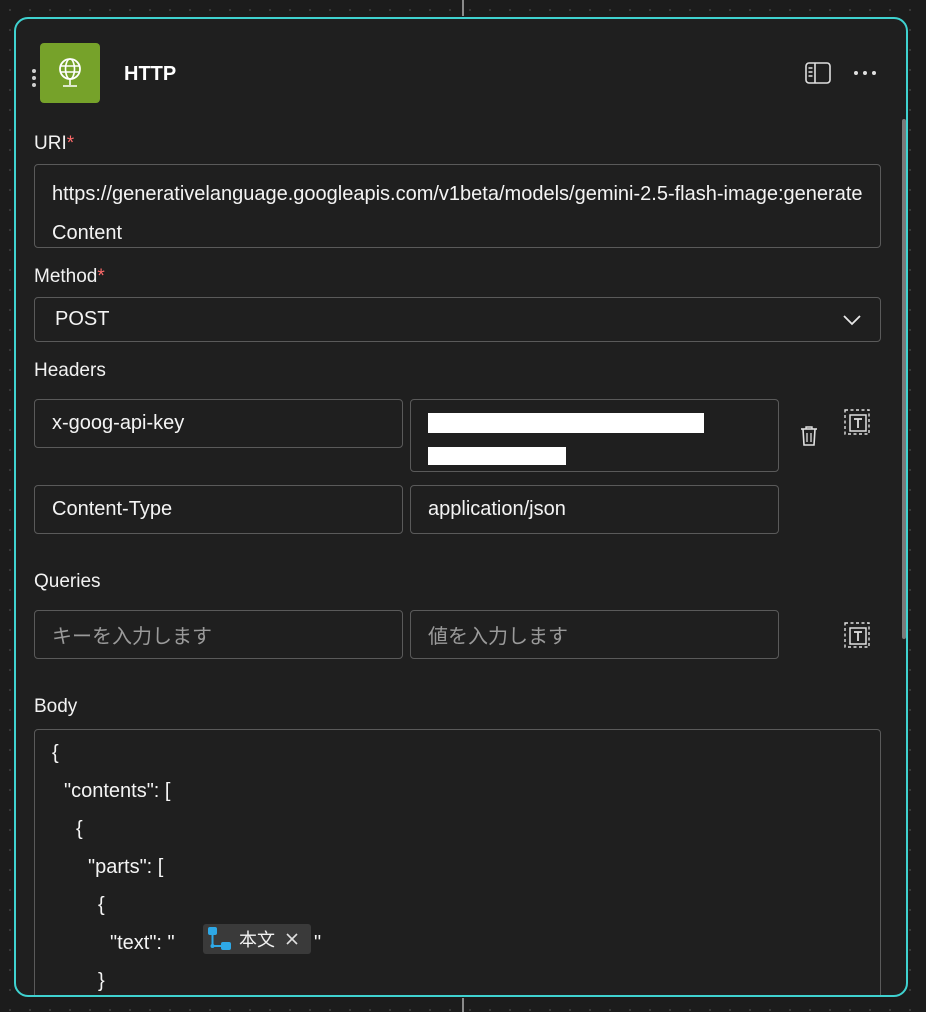 The height and width of the screenshot is (1012, 926). I want to click on ellipsis-icon, so click(865, 73).